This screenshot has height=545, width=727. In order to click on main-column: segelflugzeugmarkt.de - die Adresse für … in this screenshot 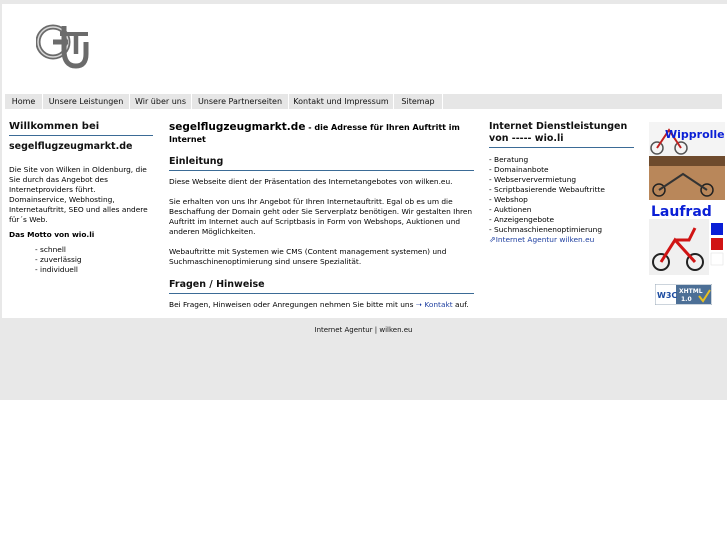, I will do `click(321, 215)`.